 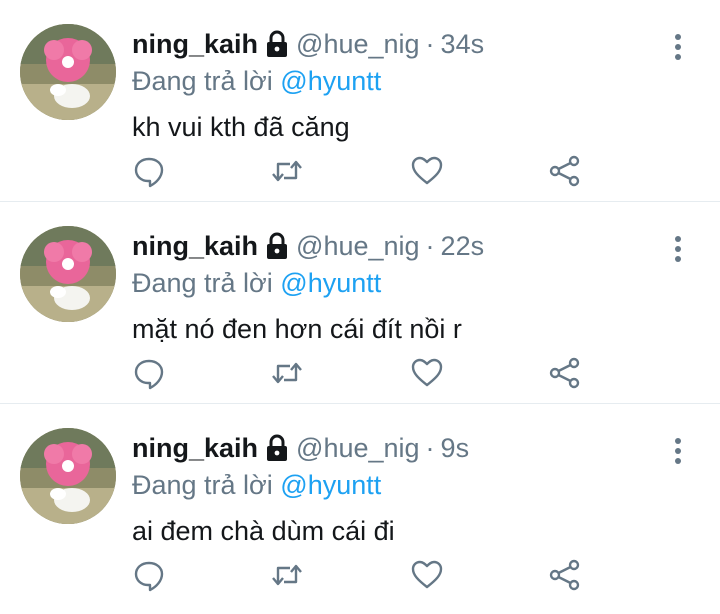 I want to click on timestamp: 22s, so click(x=463, y=246).